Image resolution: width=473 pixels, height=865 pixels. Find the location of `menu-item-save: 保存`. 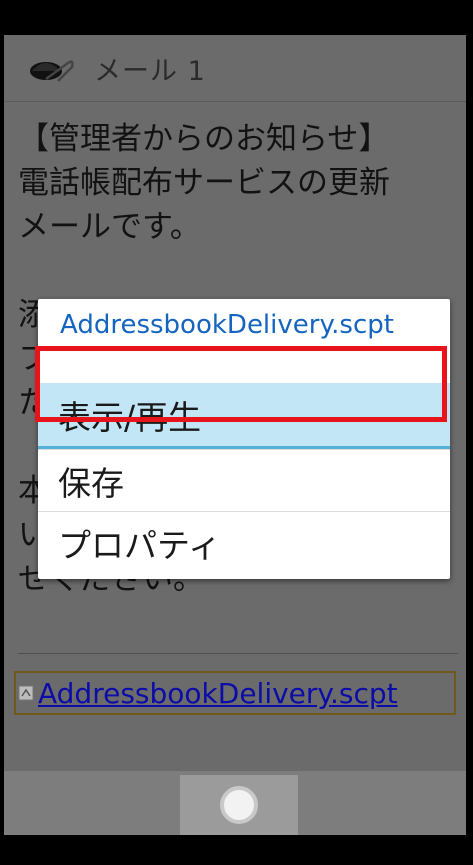

menu-item-save: 保存 is located at coordinates (244, 480).